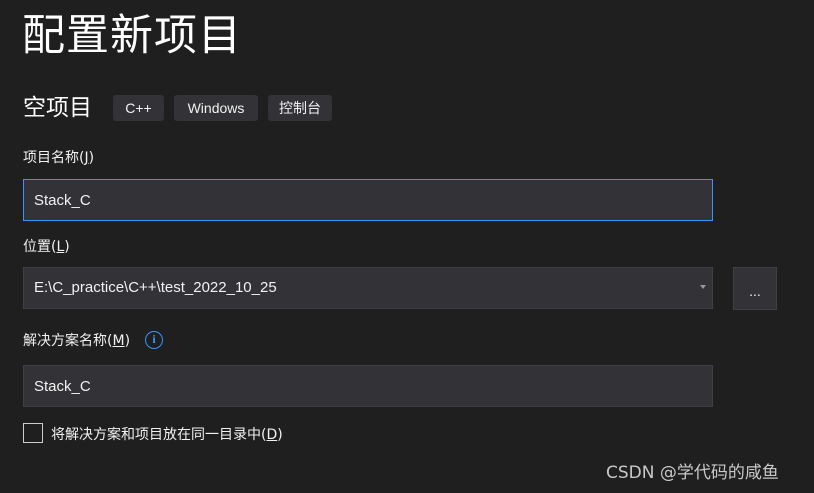 The width and height of the screenshot is (814, 493). What do you see at coordinates (368, 200) in the screenshot?
I see `project-name-input` at bounding box center [368, 200].